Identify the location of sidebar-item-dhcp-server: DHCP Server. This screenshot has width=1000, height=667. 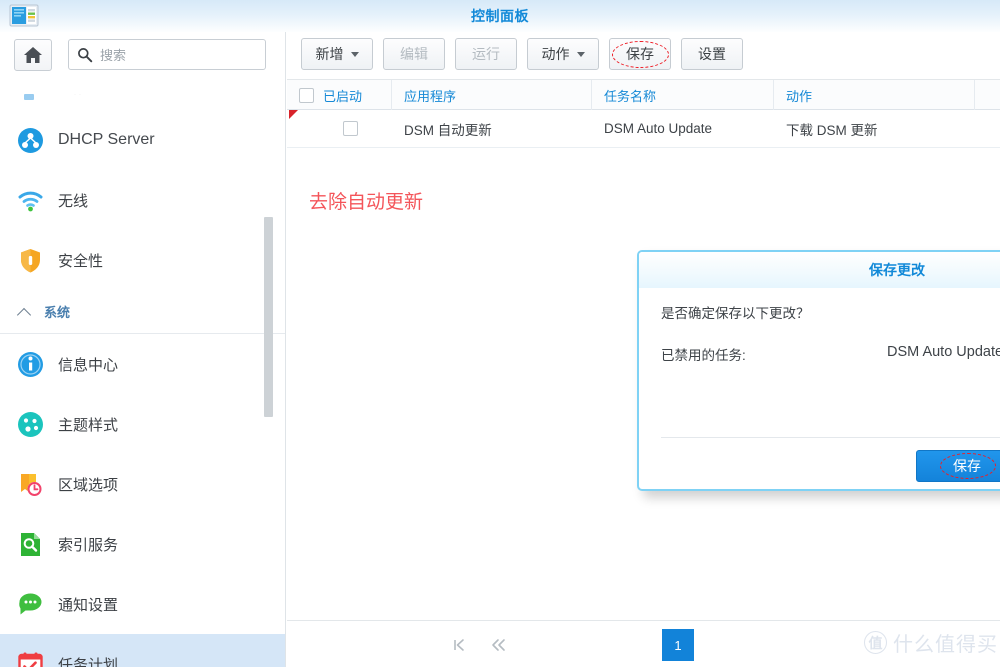
(142, 140).